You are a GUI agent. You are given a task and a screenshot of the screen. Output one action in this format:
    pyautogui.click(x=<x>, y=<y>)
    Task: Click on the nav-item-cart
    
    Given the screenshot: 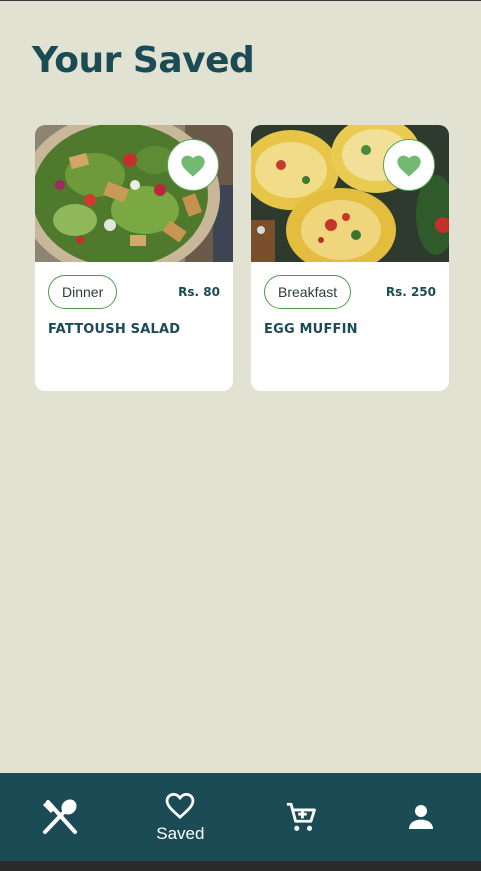 What is the action you would take?
    pyautogui.click(x=301, y=817)
    